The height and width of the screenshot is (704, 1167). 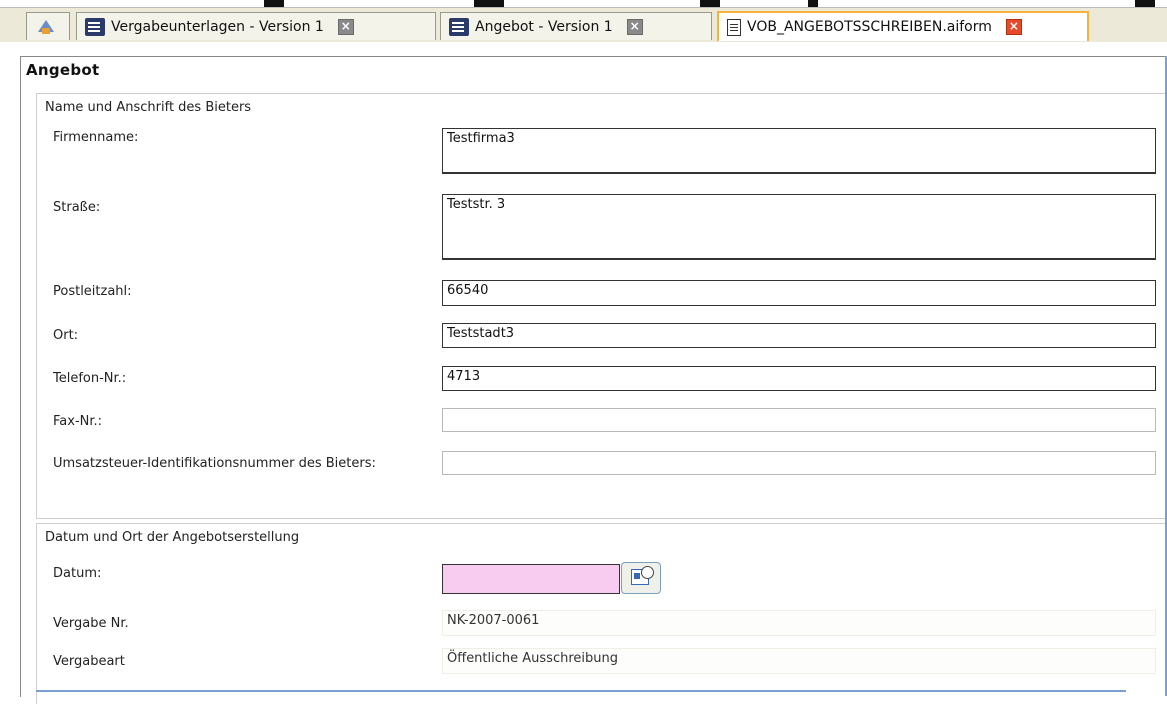 What do you see at coordinates (91, 623) in the screenshot?
I see `vergabe-nr-label: Vergabe Nr.` at bounding box center [91, 623].